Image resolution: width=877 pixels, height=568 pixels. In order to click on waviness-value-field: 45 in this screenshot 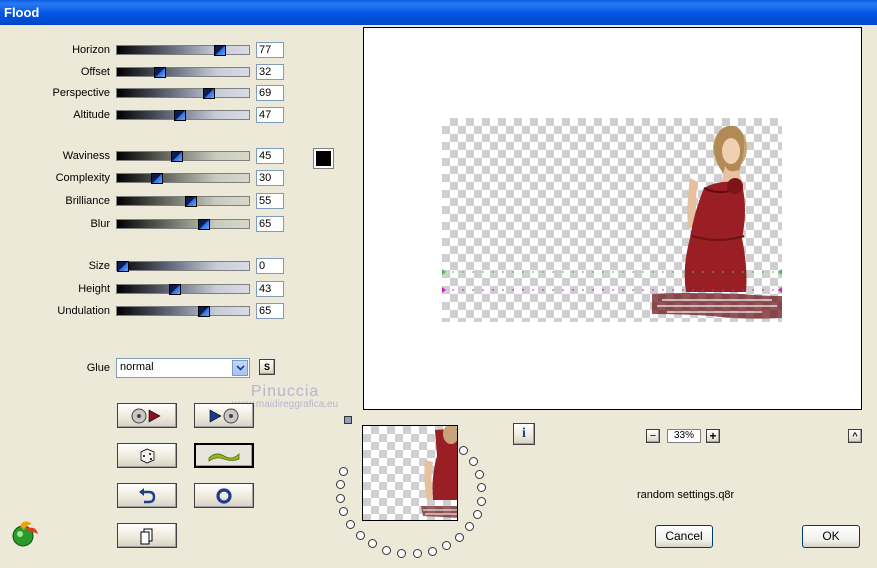, I will do `click(270, 156)`.